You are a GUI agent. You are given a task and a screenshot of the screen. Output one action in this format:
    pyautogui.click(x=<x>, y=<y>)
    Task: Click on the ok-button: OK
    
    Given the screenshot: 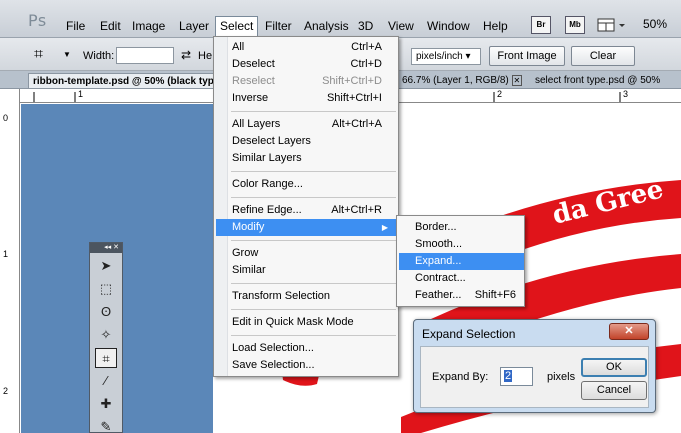 What is the action you would take?
    pyautogui.click(x=614, y=367)
    